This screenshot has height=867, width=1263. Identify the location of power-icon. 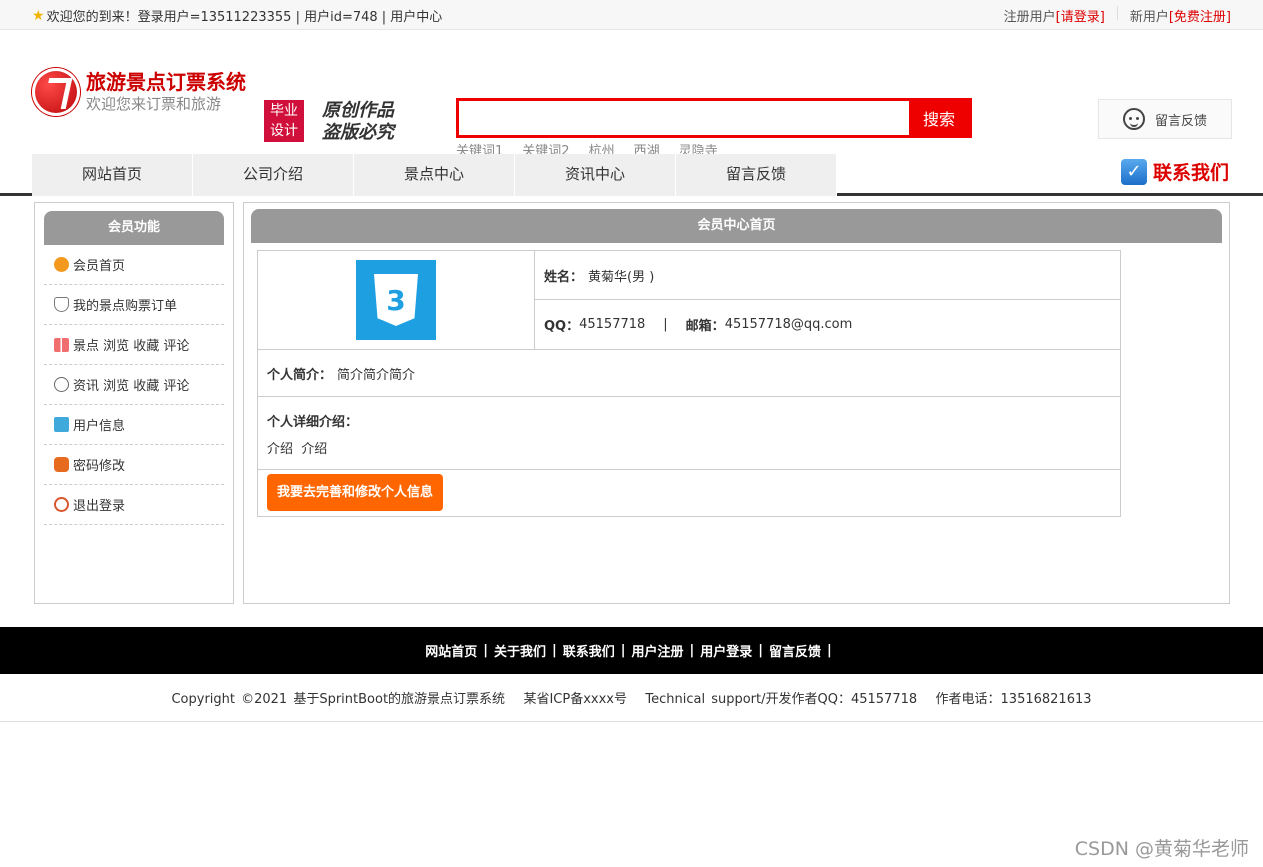
(61, 504).